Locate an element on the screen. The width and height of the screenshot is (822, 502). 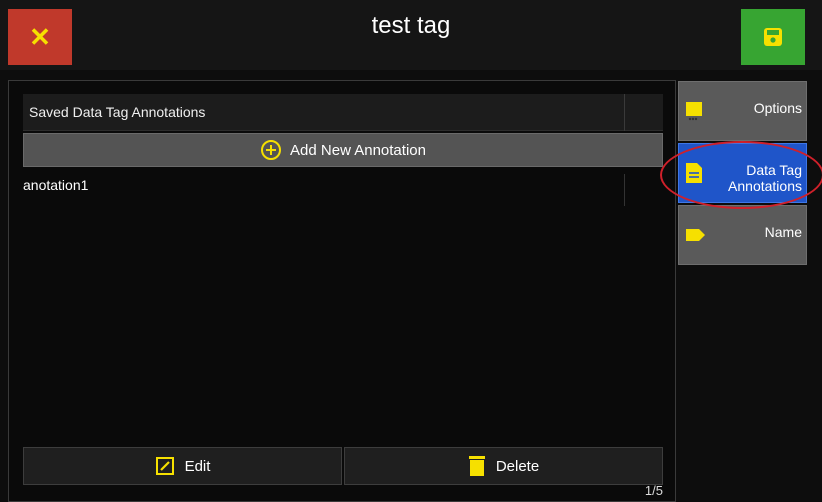
tag-icon is located at coordinates (695, 235).